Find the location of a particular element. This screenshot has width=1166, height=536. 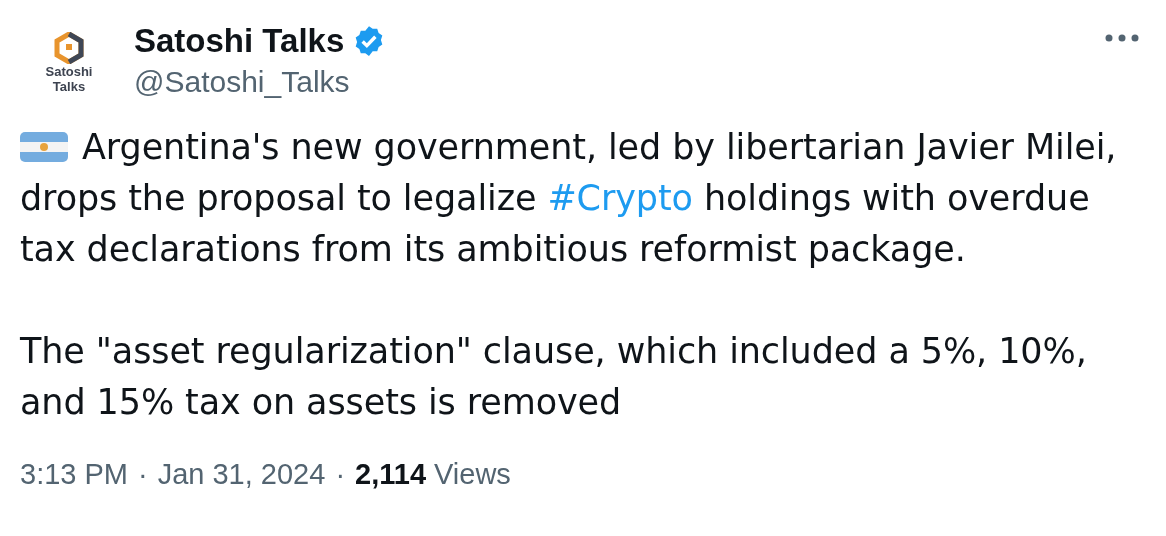

argentina-flag-icon is located at coordinates (44, 147).